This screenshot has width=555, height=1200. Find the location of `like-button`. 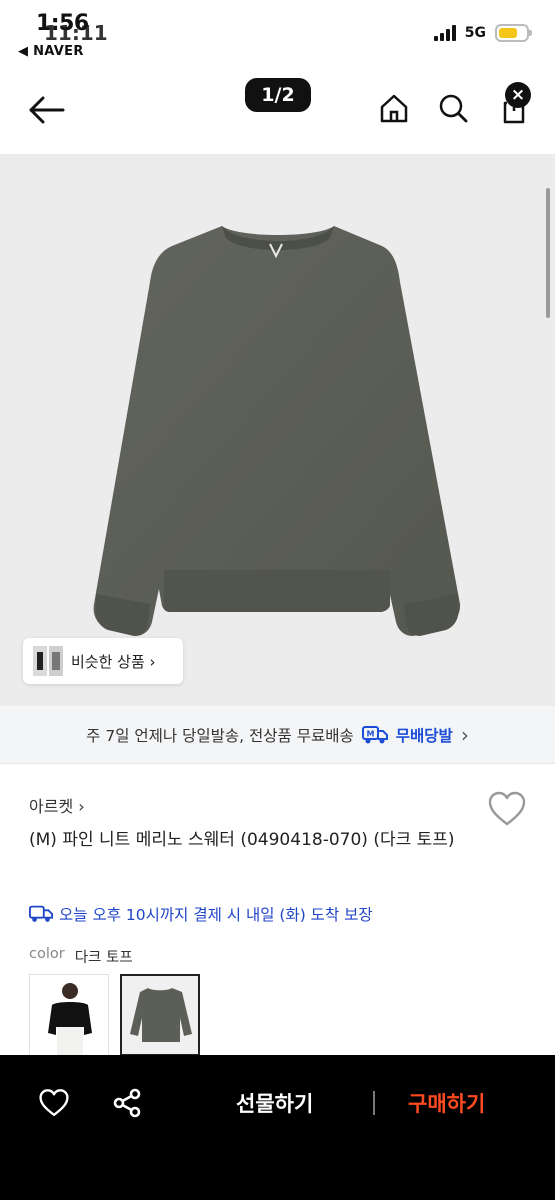

like-button is located at coordinates (54, 1103).